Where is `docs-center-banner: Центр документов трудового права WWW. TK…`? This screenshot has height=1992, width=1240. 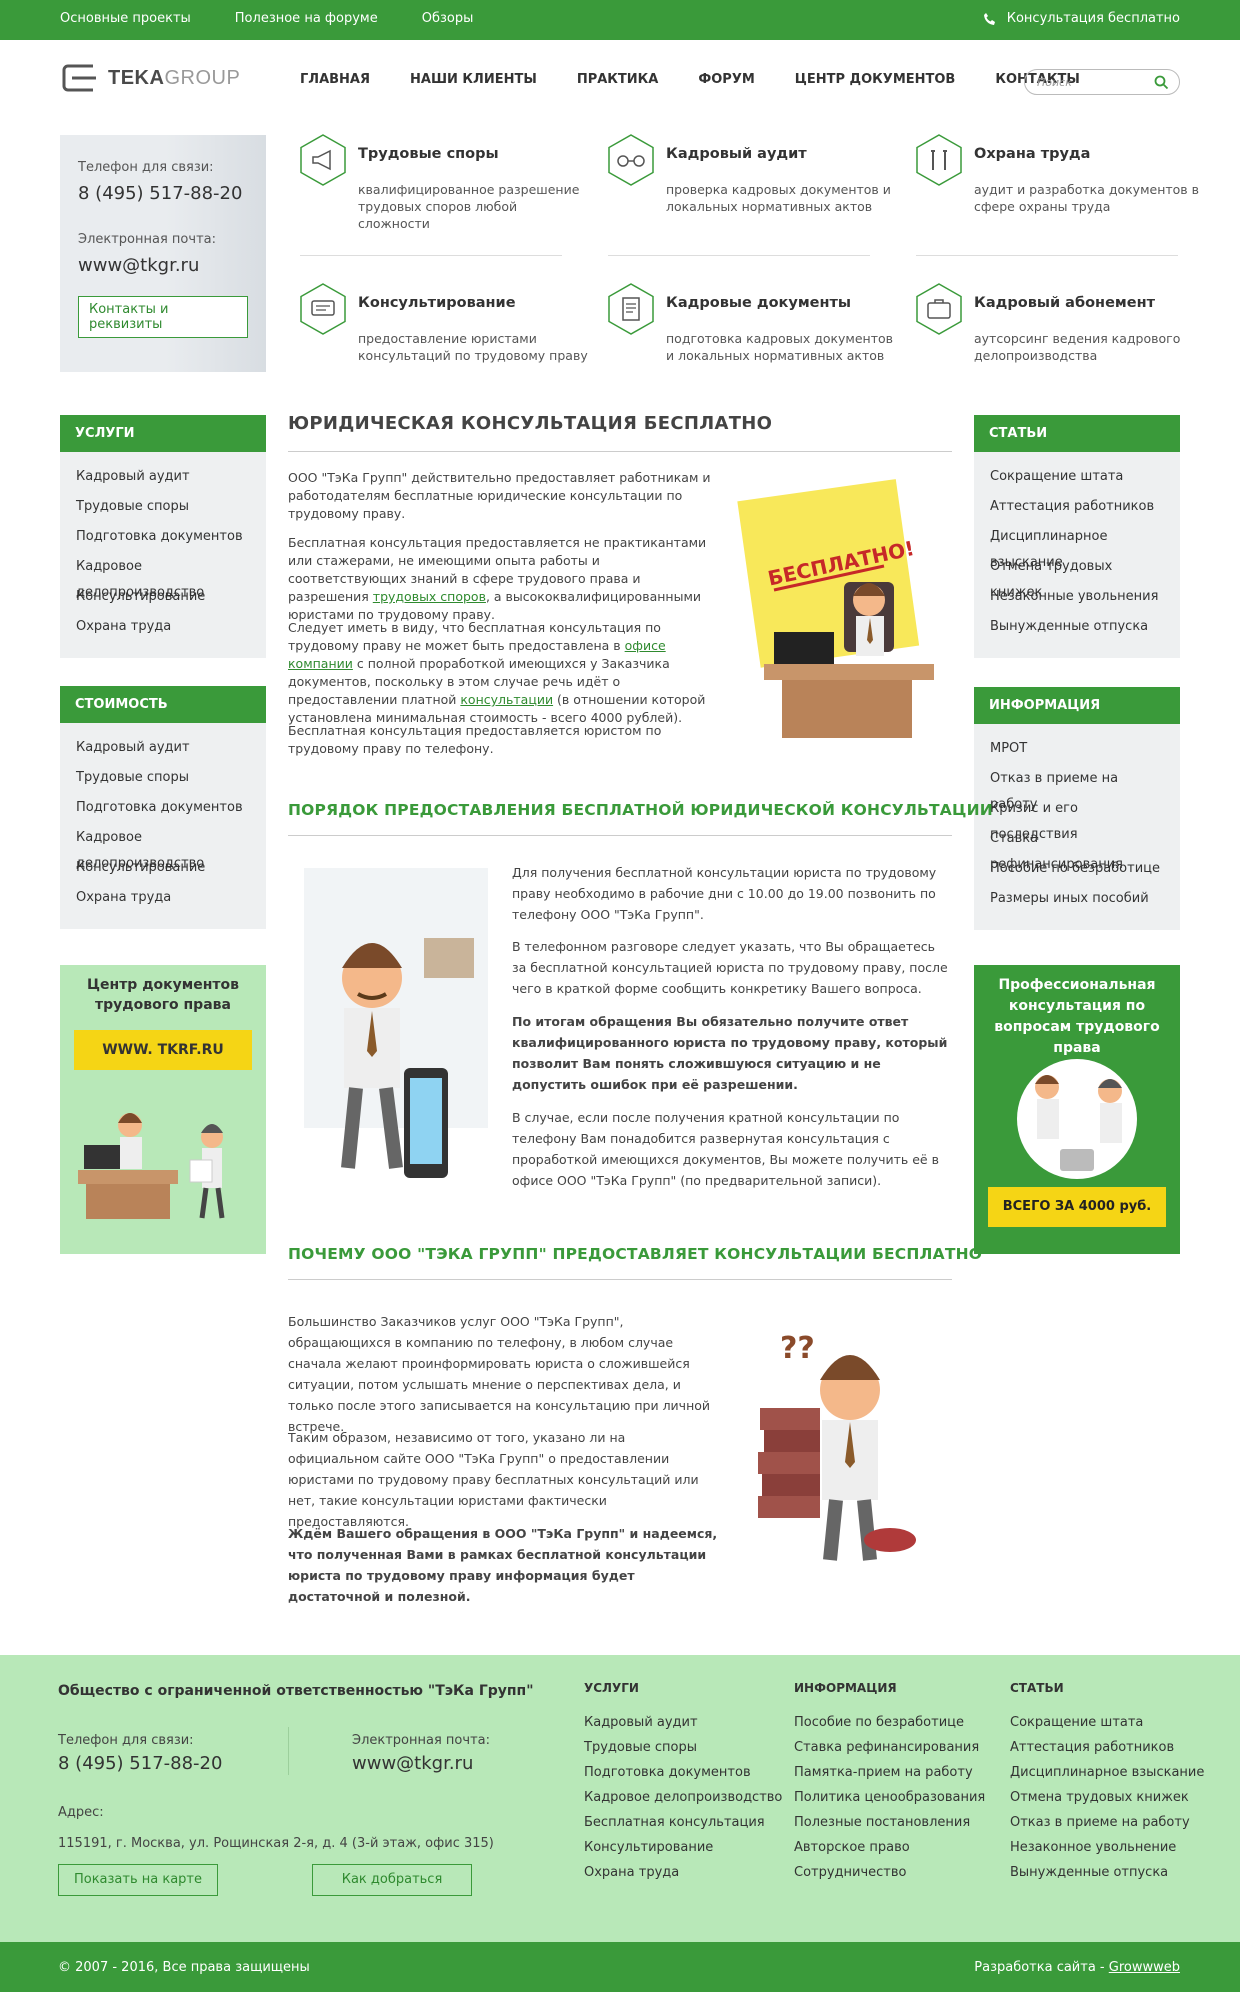 docs-center-banner: Центр документов трудового права WWW. TK… is located at coordinates (163, 1109).